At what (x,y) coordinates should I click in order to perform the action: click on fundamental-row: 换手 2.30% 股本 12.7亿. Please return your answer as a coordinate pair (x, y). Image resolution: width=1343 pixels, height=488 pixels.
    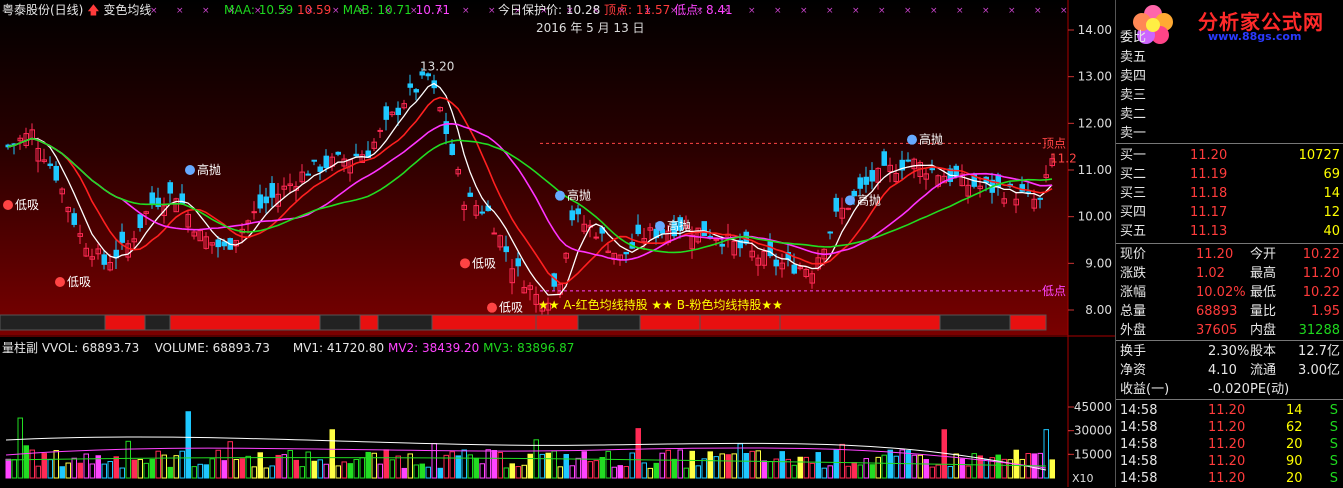
    Looking at the image, I should click on (1229, 351).